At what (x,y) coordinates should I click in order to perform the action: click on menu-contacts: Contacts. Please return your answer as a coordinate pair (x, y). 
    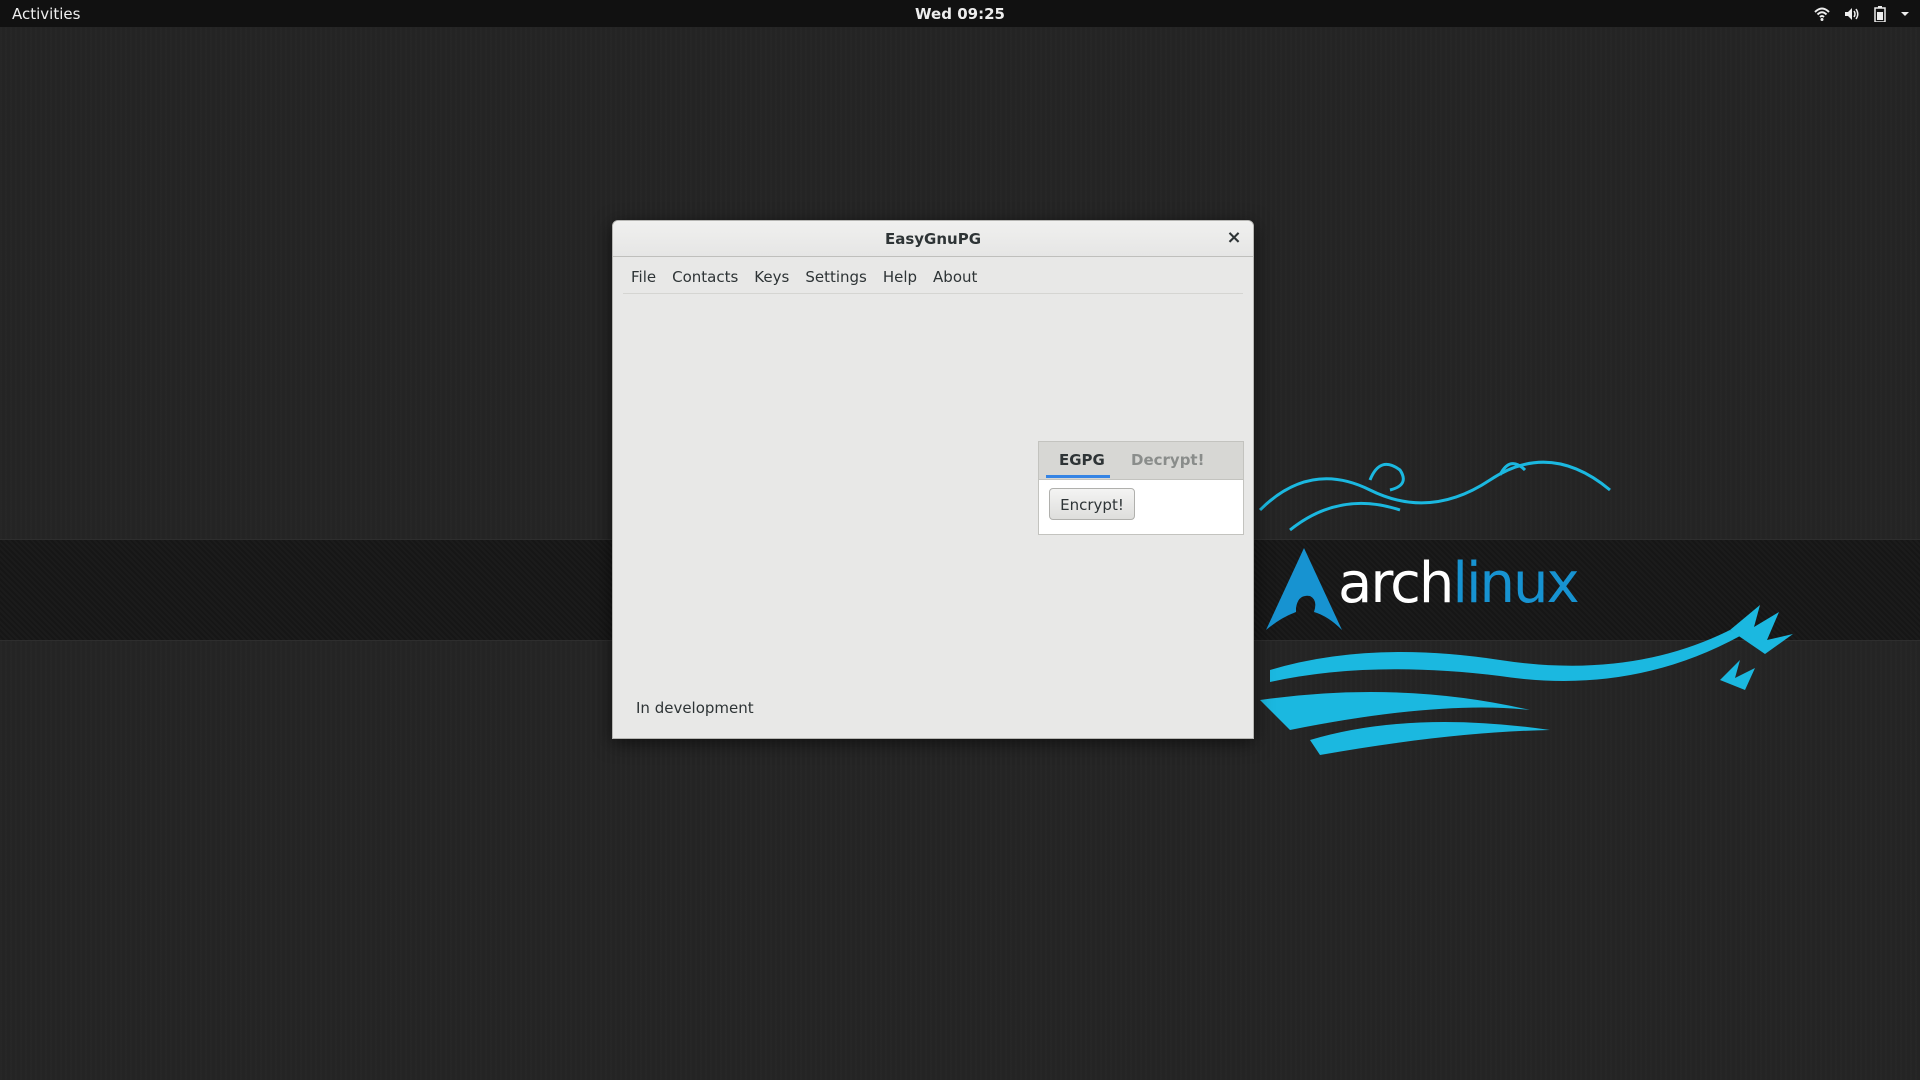
    Looking at the image, I should click on (705, 278).